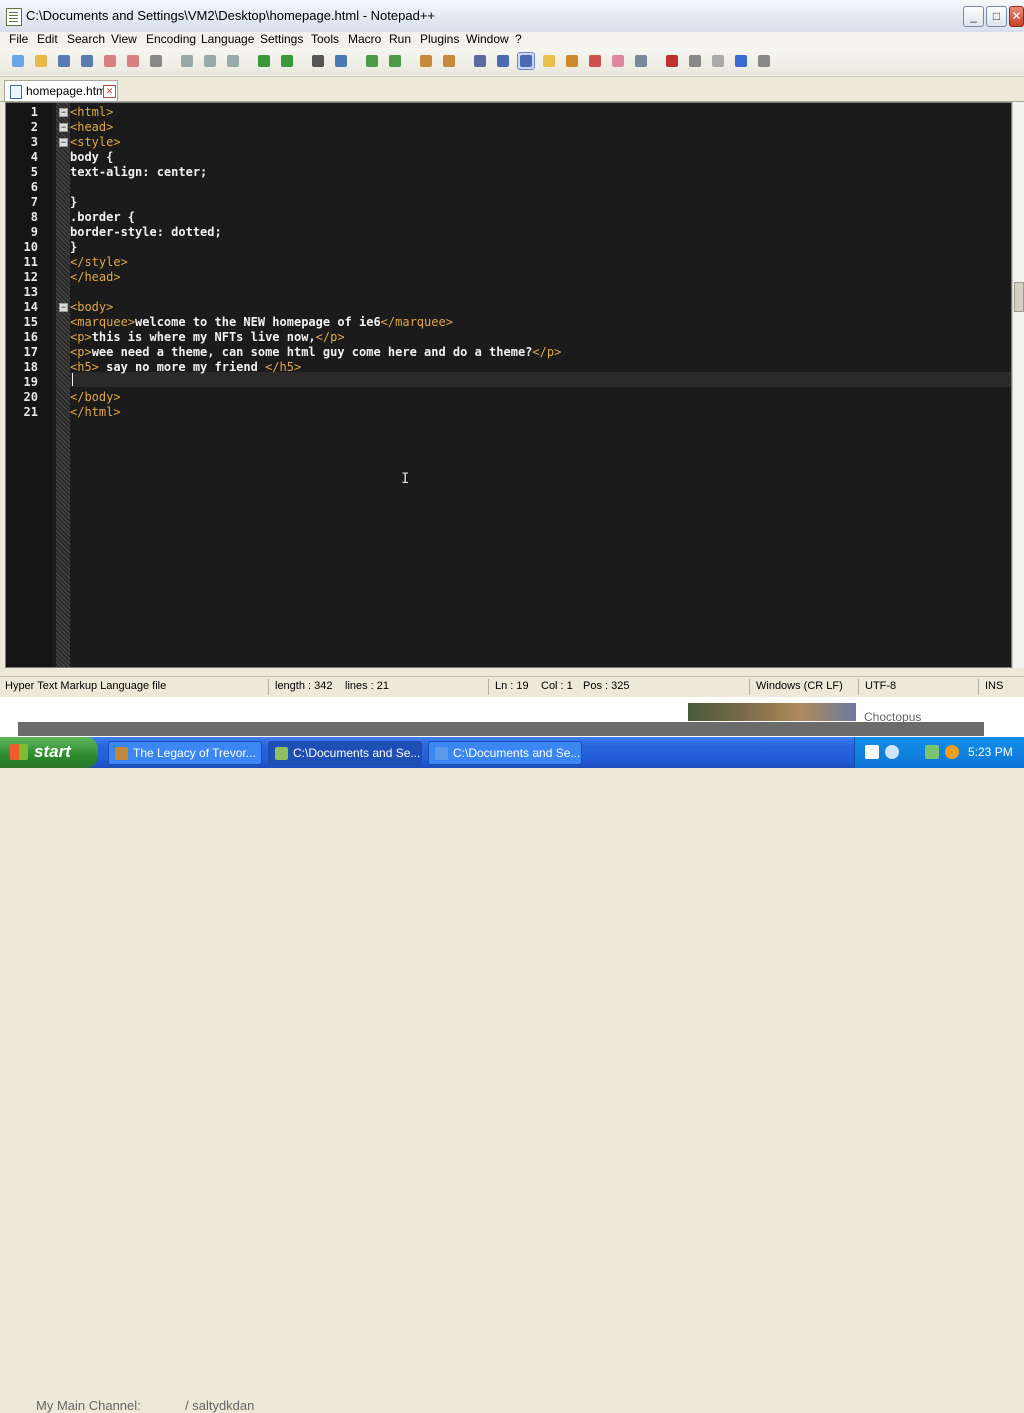 The width and height of the screenshot is (1024, 1413). I want to click on start-button: start, so click(49, 752).